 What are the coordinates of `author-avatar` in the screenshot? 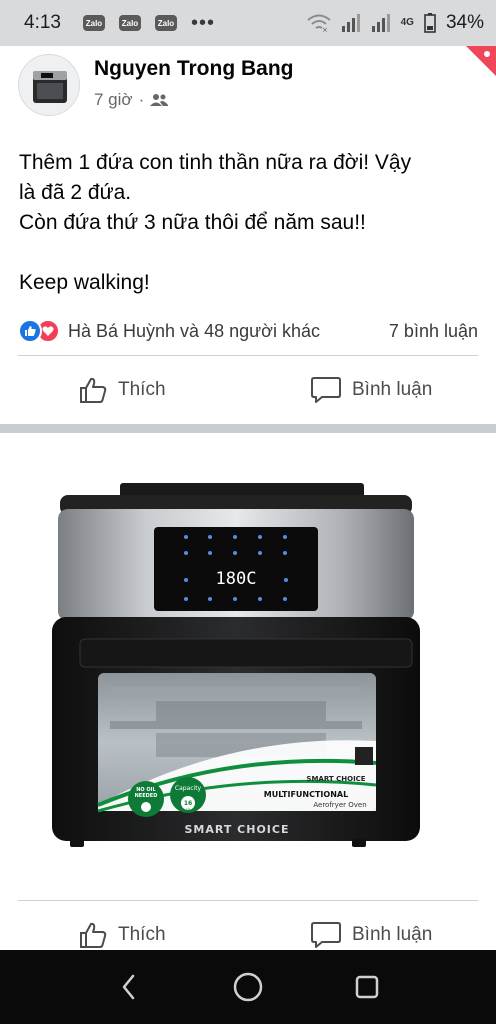 It's located at (49, 85).